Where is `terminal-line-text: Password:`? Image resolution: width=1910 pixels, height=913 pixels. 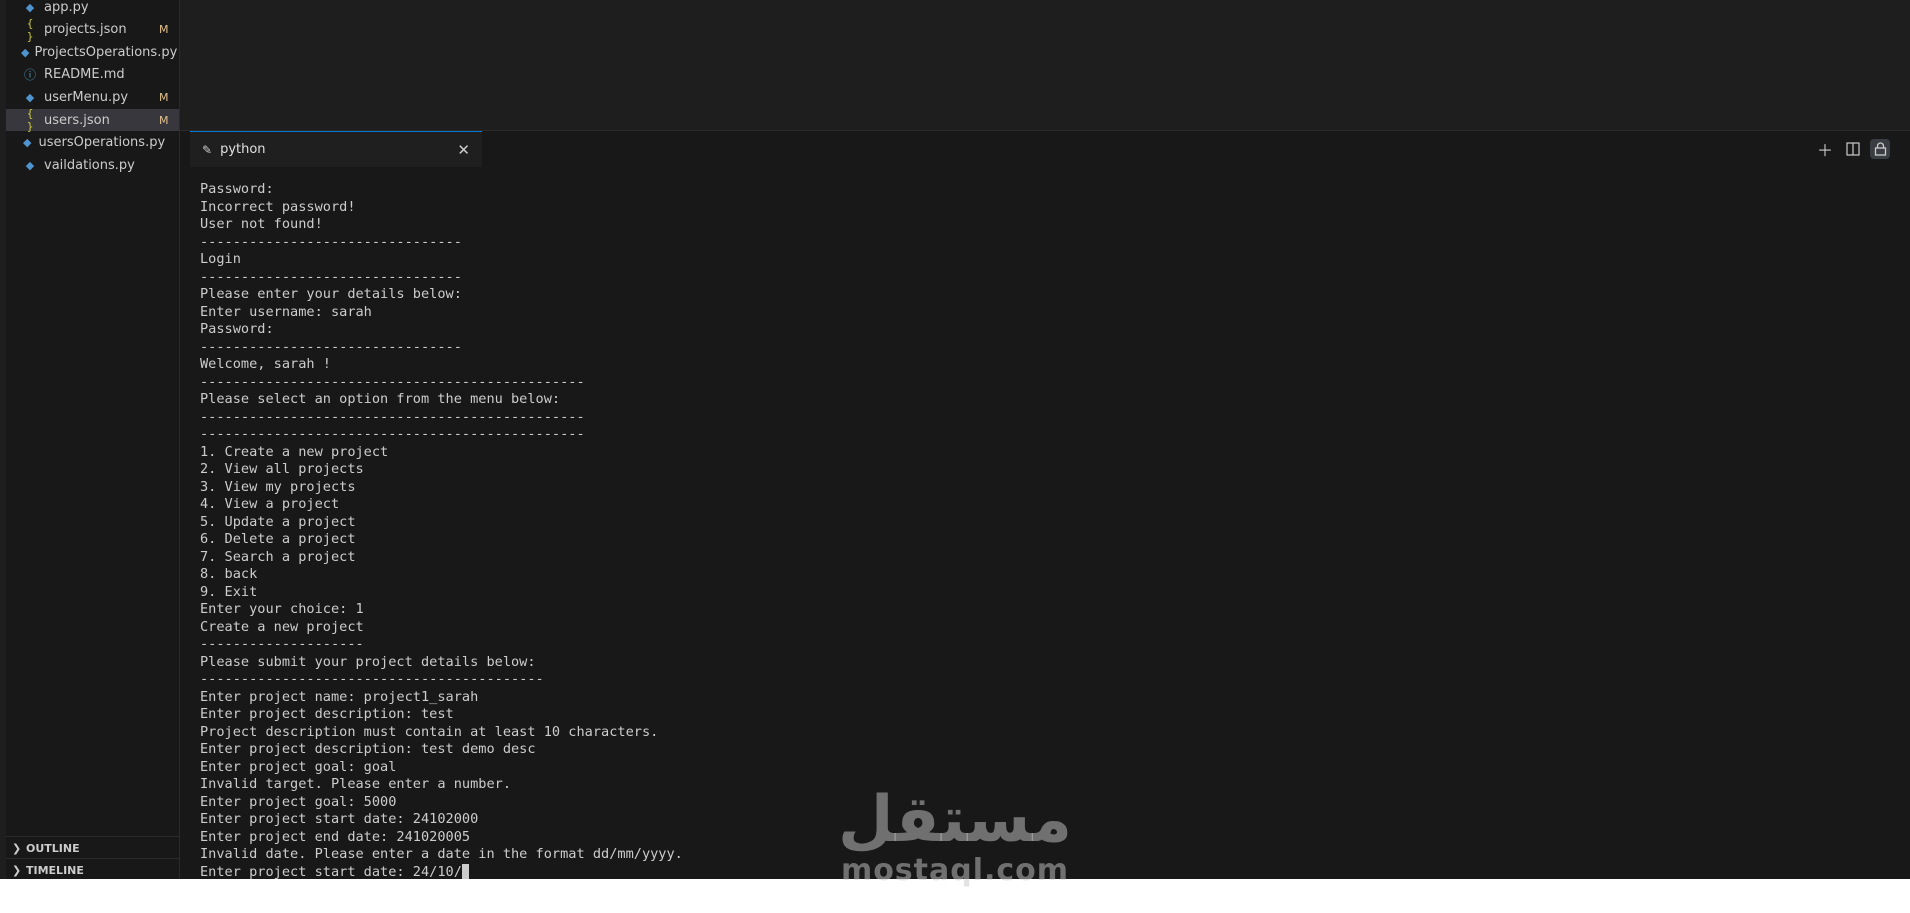
terminal-line-text: Password: is located at coordinates (237, 189).